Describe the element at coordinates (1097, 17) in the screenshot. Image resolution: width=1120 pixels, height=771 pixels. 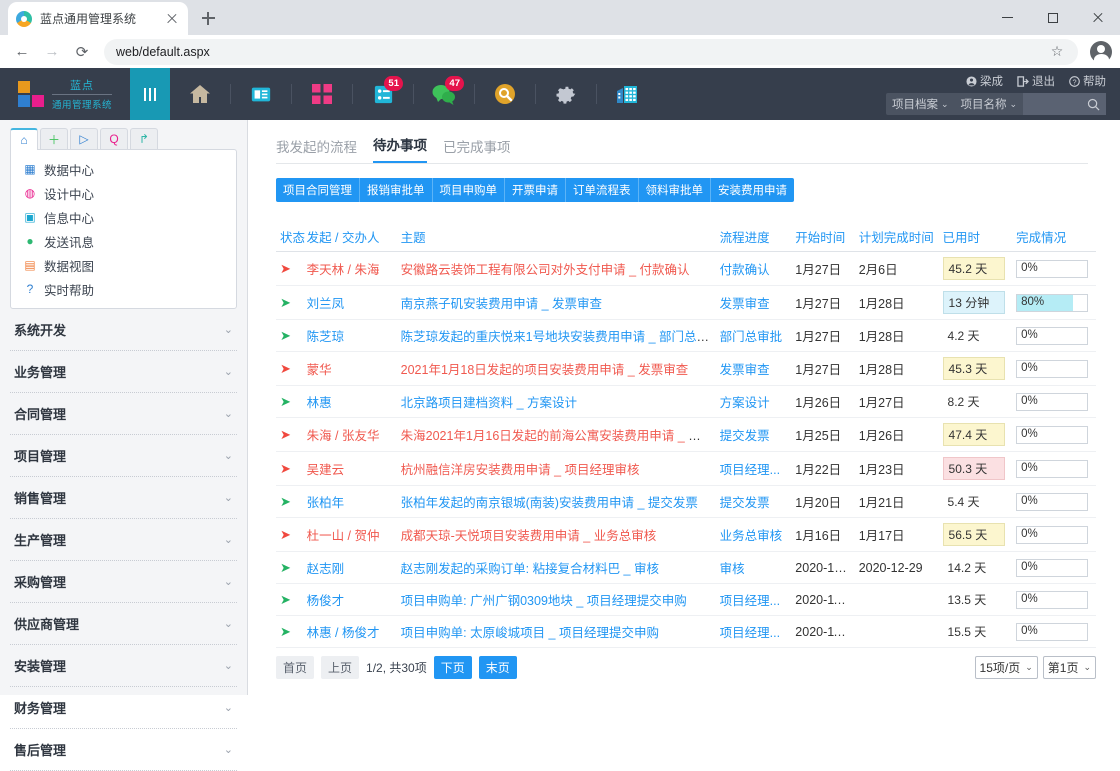
I see `window-close-button` at that location.